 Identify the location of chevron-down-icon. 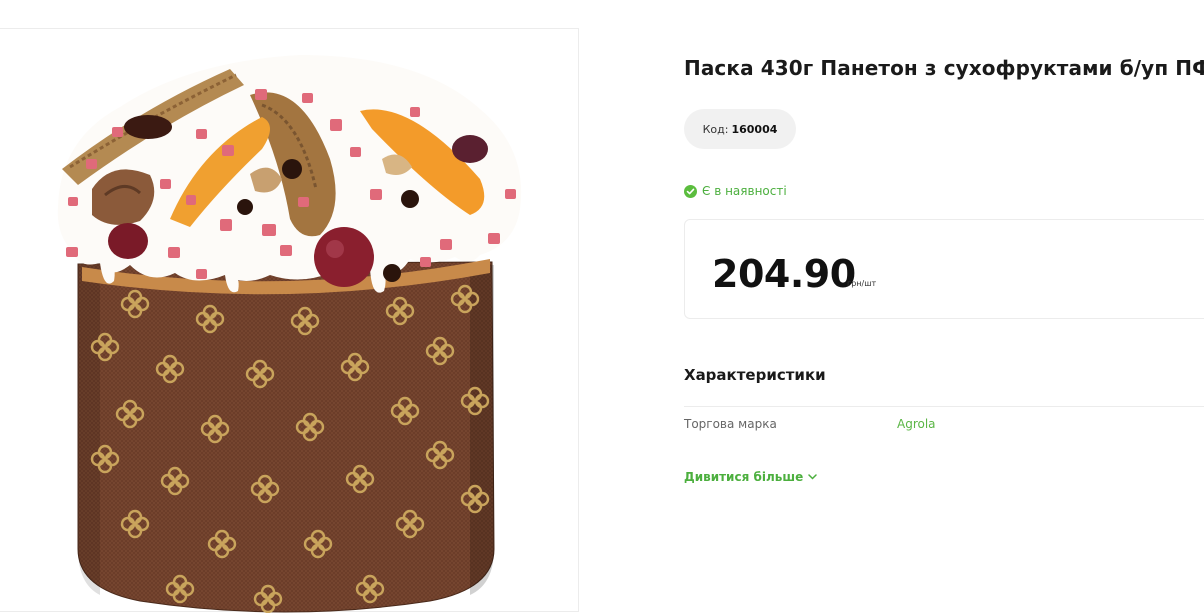
(812, 477).